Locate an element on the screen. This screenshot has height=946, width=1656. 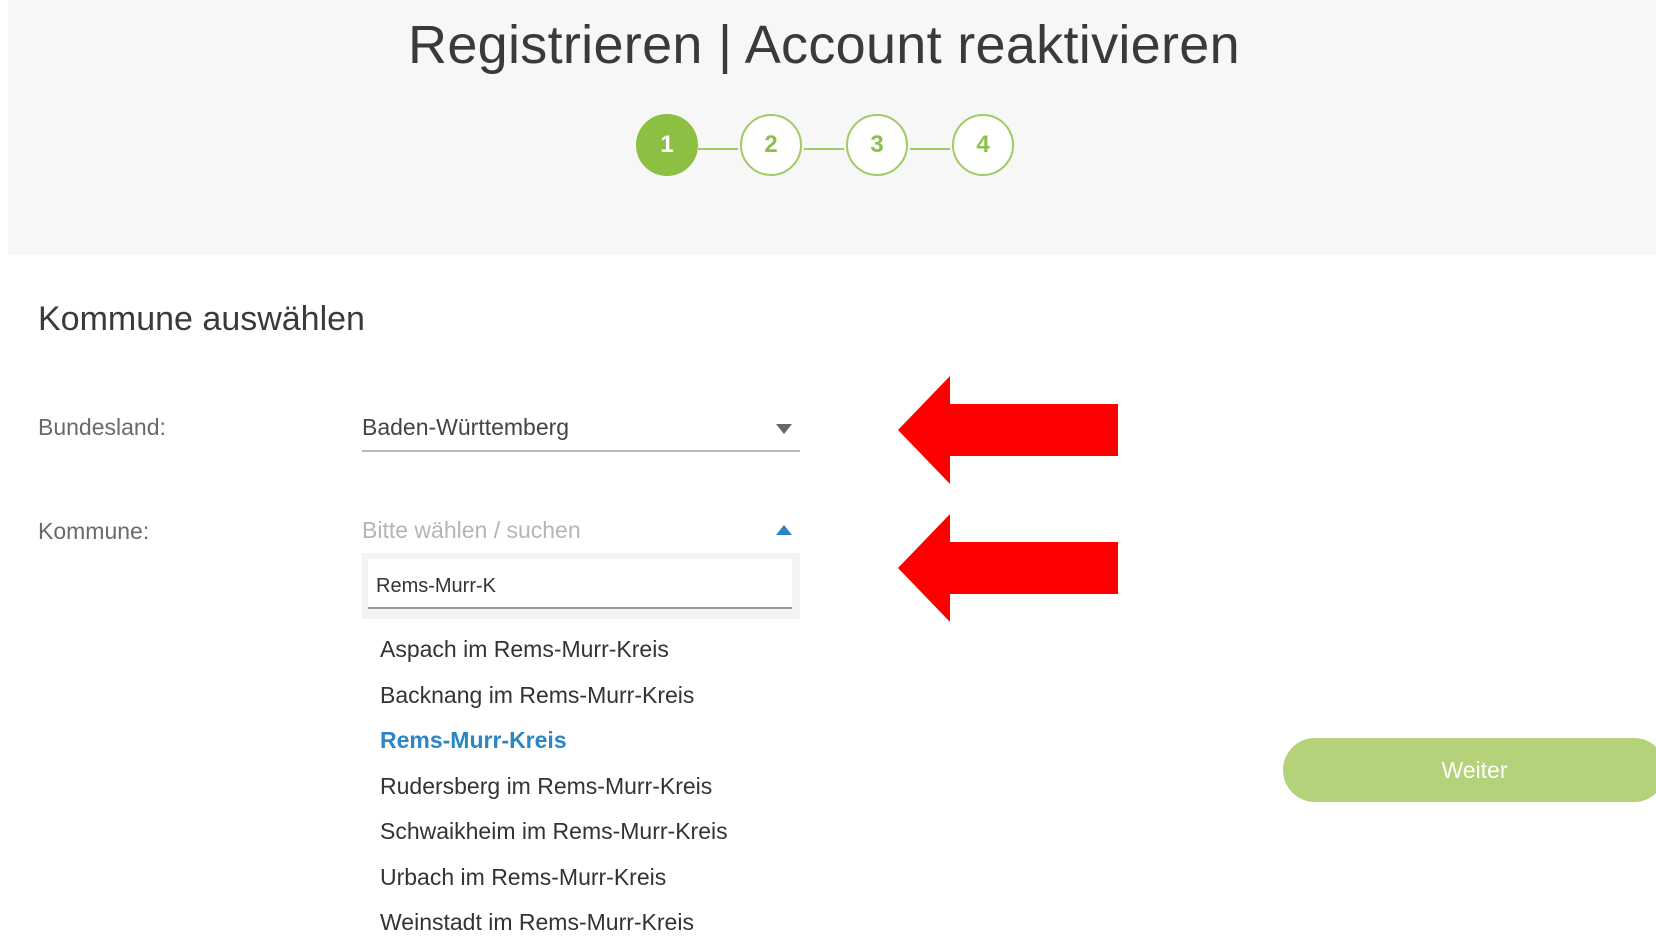
kommune-option: Aspach im Rems-Murr-Kreis is located at coordinates (581, 650).